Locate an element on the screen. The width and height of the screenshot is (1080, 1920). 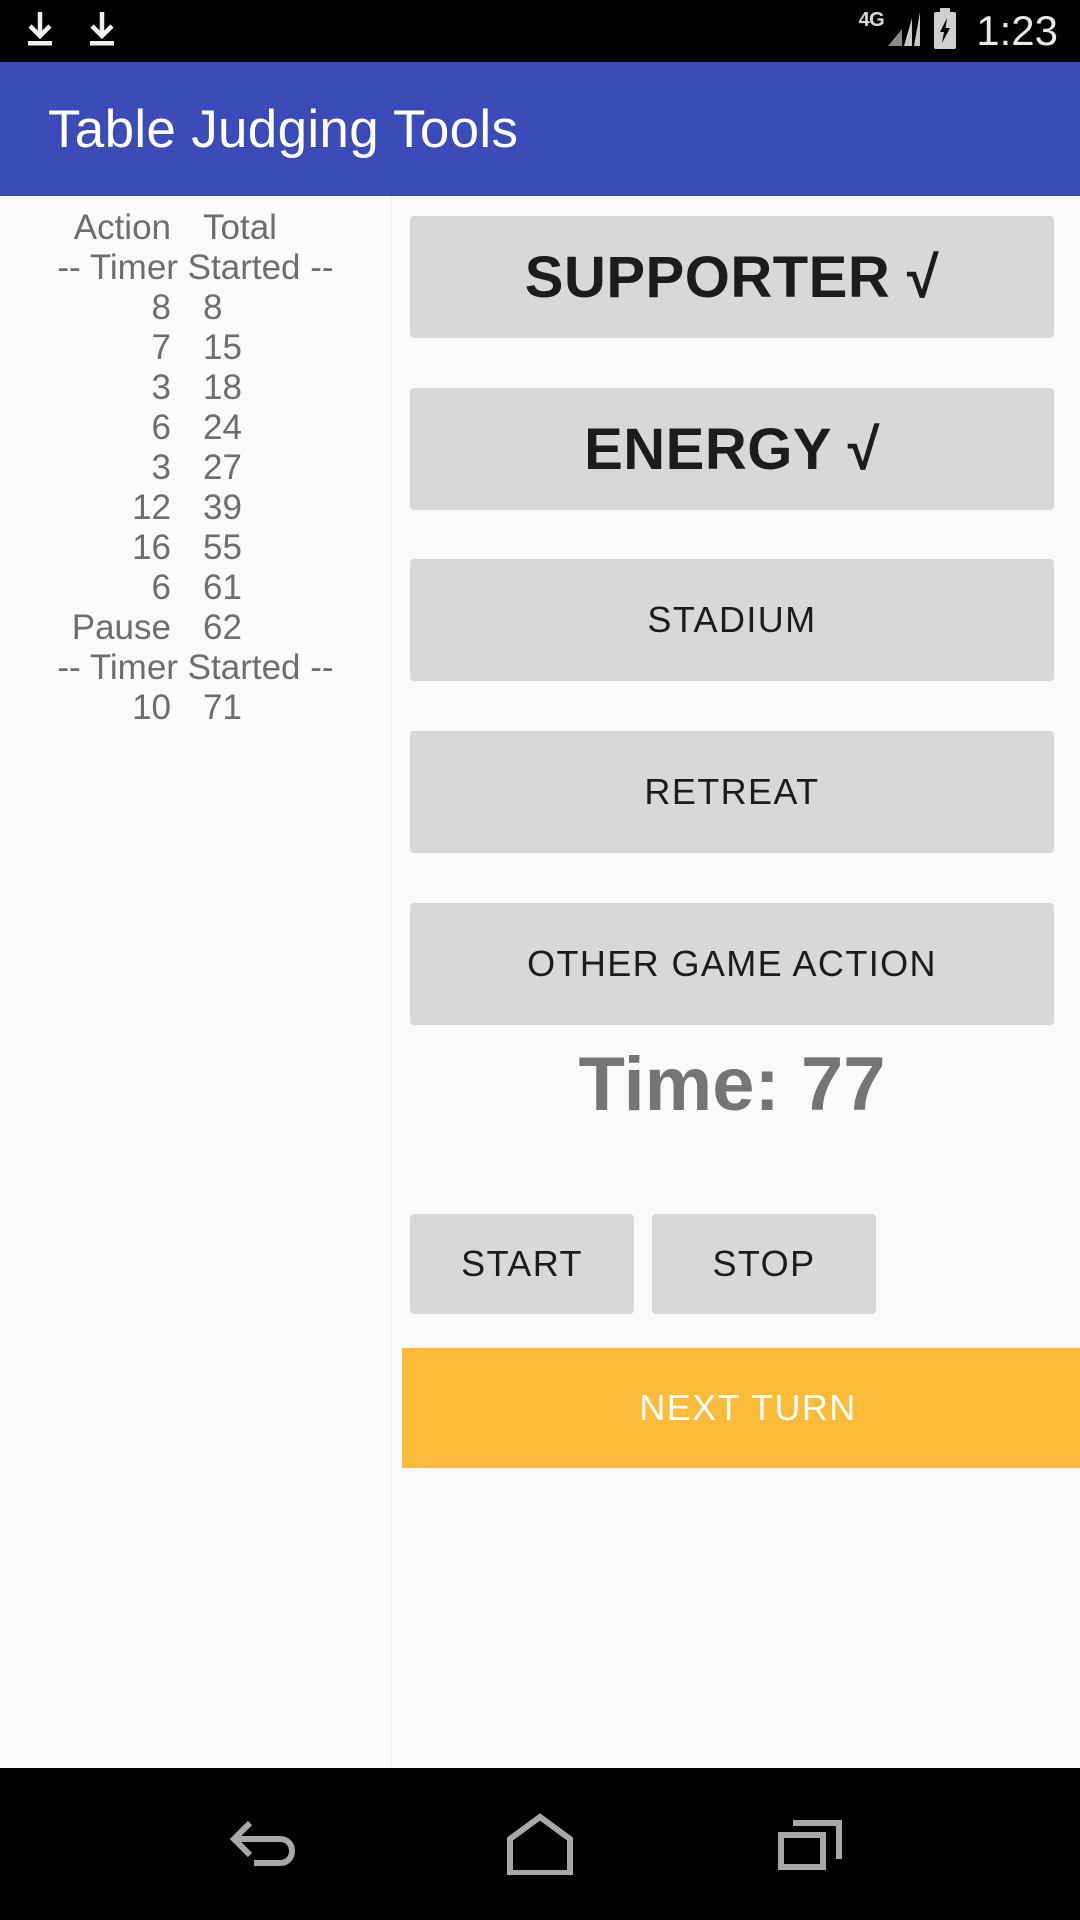
action-log-row: 88 is located at coordinates (195, 308).